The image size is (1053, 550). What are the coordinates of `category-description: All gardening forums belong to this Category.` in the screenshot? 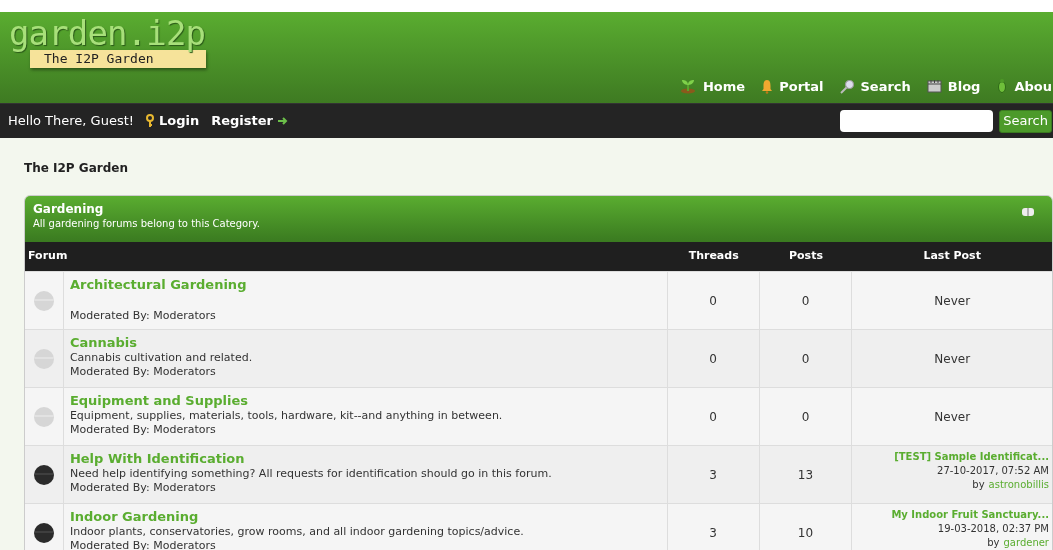 It's located at (147, 223).